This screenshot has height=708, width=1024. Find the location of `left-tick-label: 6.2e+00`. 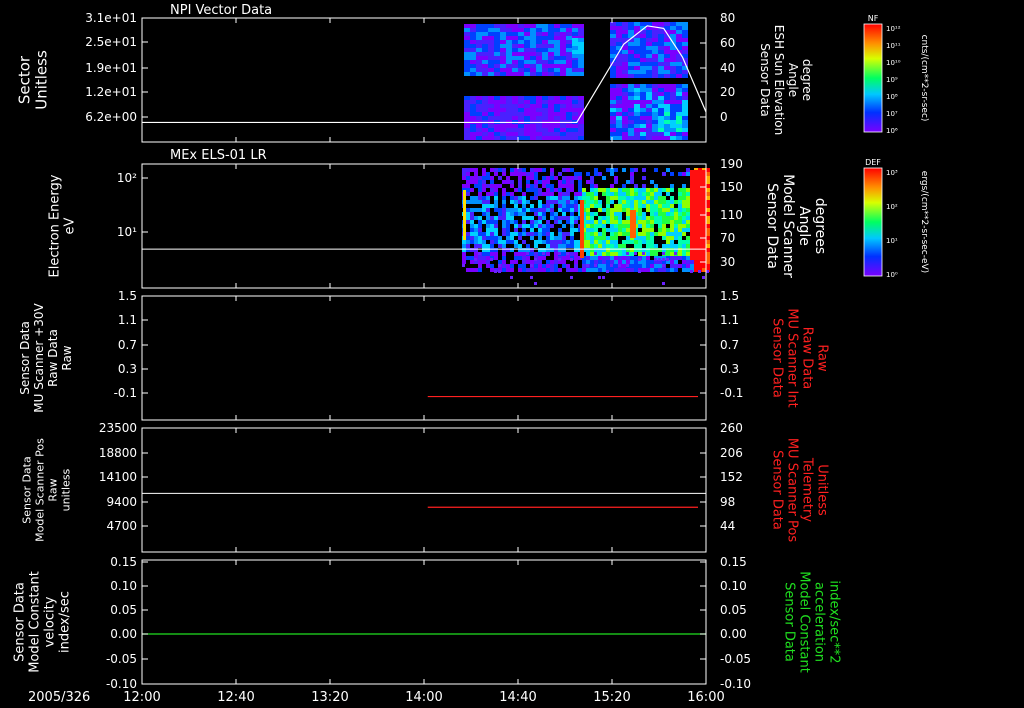

left-tick-label: 6.2e+00 is located at coordinates (111, 117).